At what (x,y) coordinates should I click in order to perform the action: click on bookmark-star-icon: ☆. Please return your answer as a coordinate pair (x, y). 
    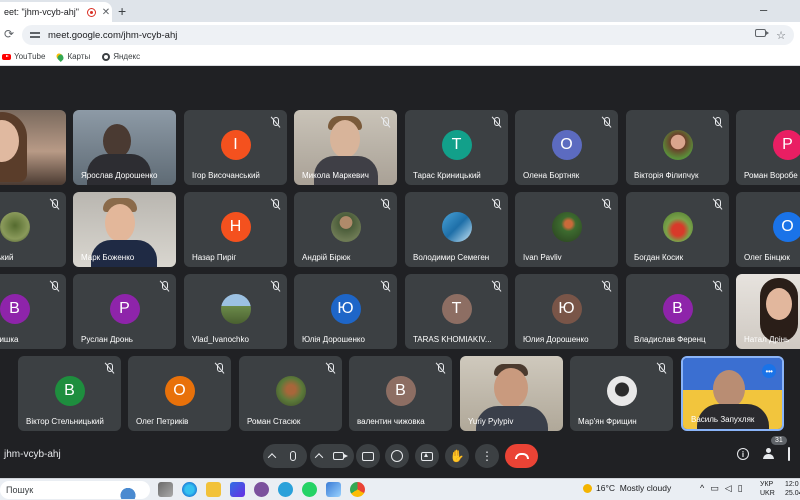
    Looking at the image, I should click on (781, 35).